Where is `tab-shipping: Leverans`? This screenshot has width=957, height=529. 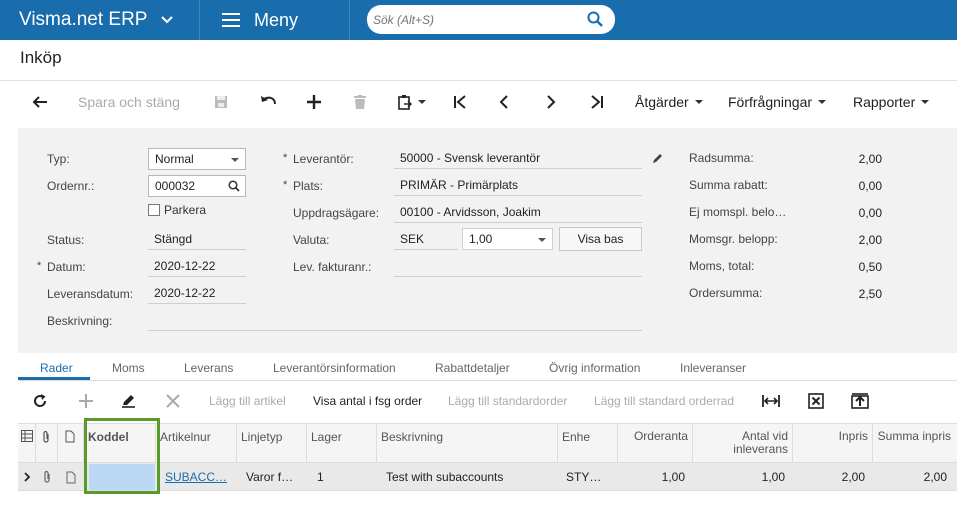 tab-shipping: Leverans is located at coordinates (208, 368).